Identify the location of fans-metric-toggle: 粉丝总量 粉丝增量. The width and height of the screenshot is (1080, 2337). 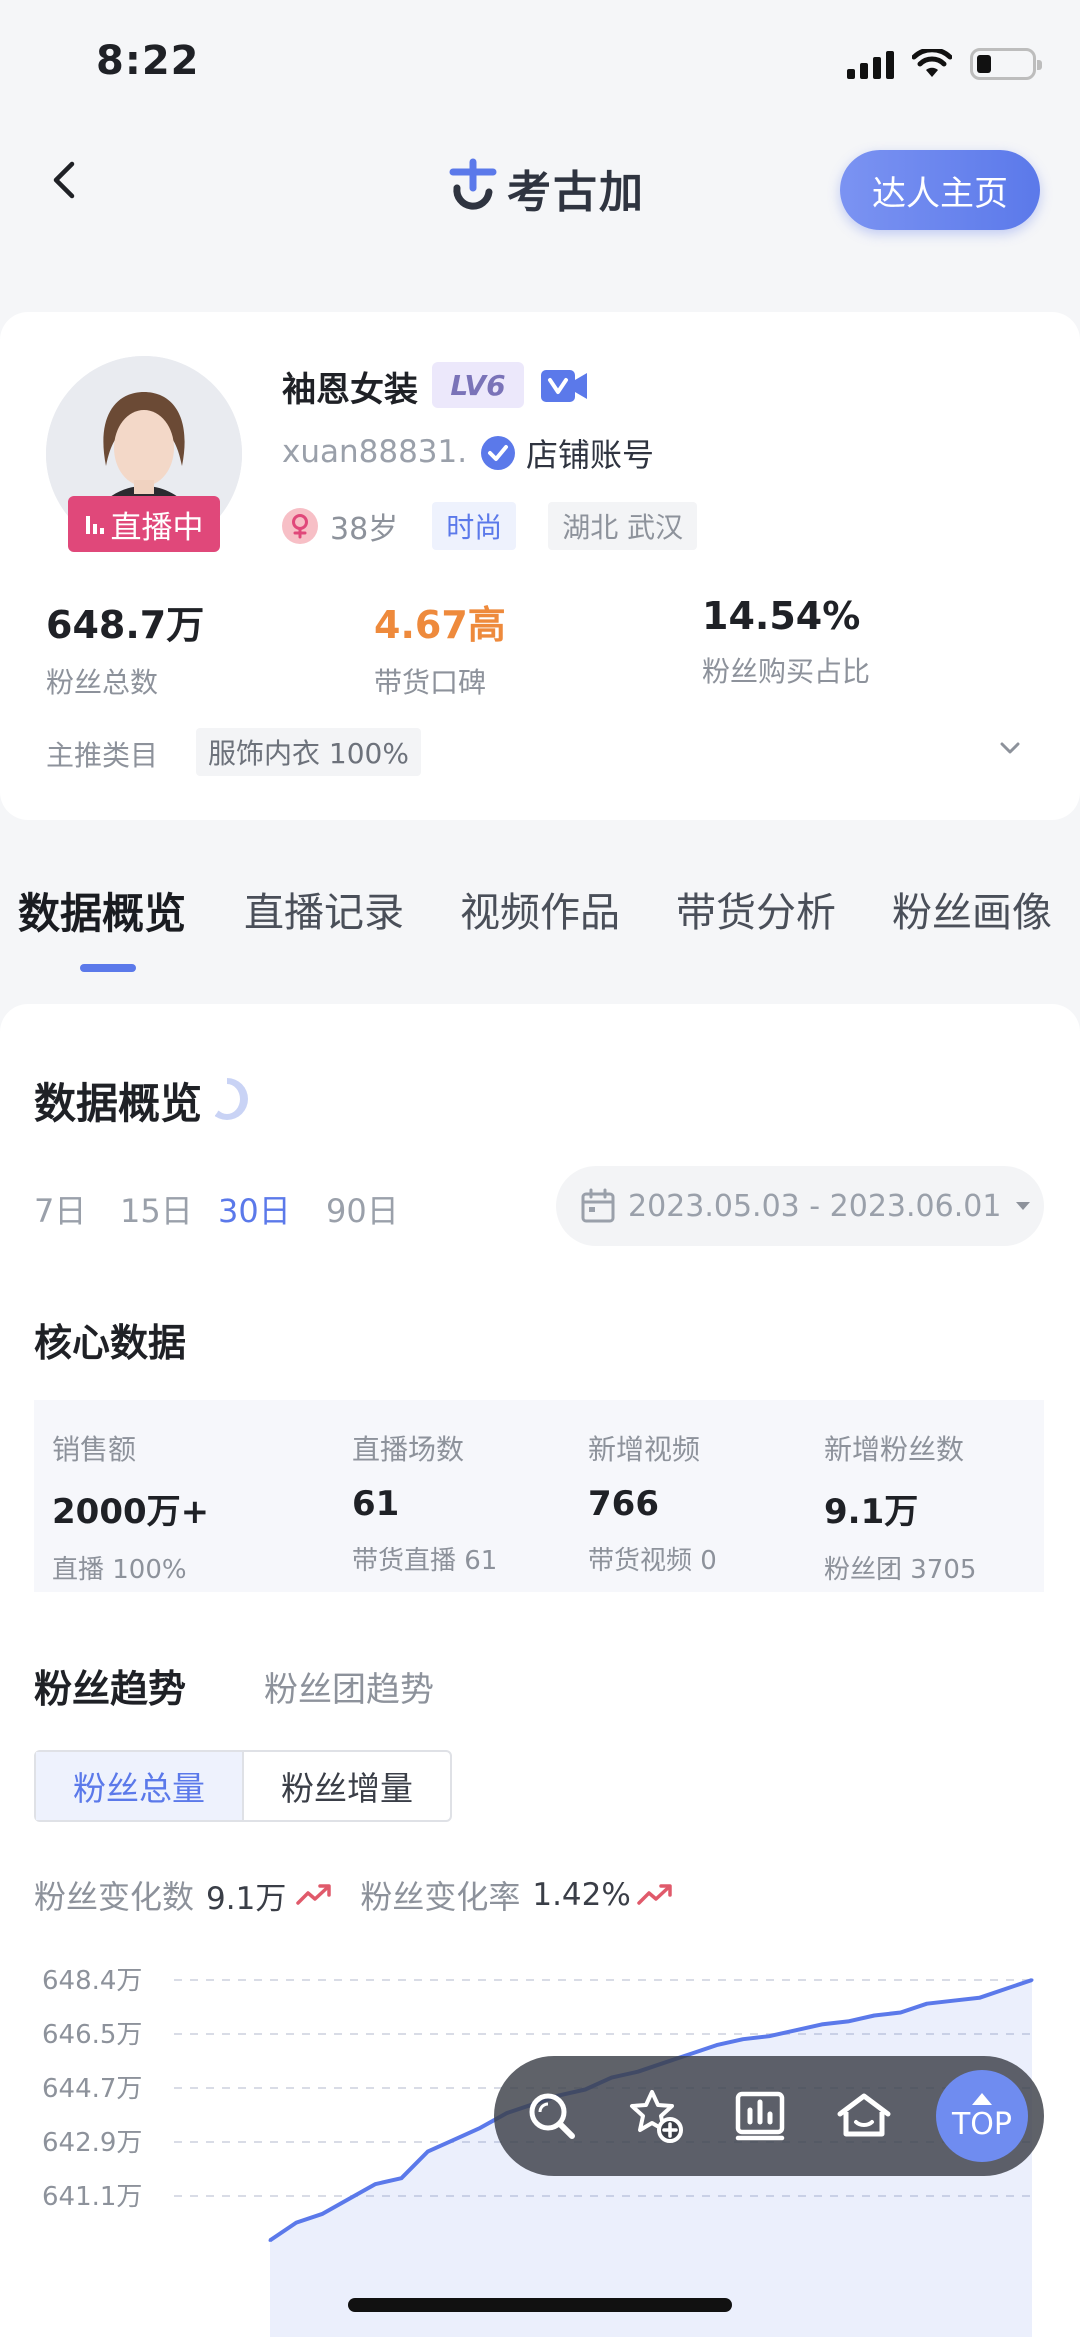
(243, 1786).